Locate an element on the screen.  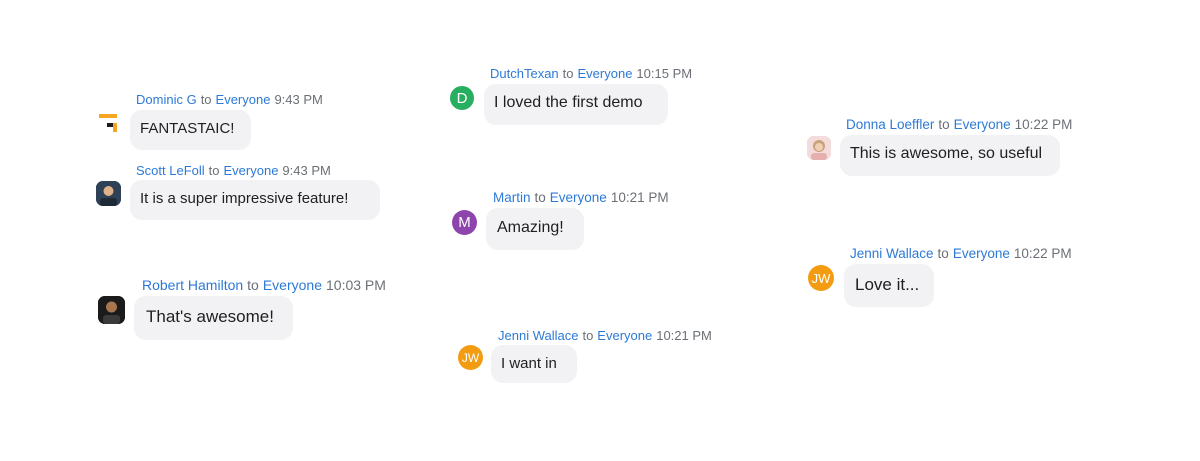
message-bubble: I loved the first demo is located at coordinates (576, 104).